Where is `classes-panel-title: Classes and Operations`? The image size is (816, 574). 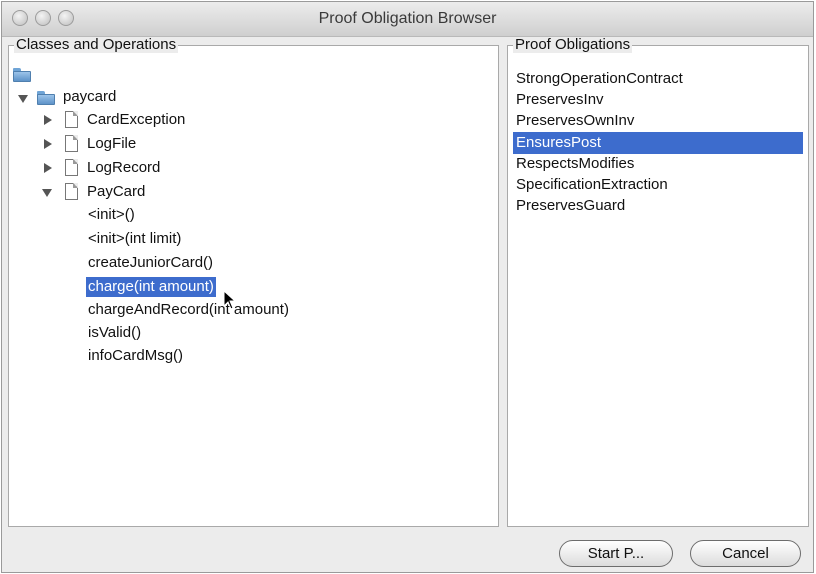
classes-panel-title: Classes and Operations is located at coordinates (96, 44).